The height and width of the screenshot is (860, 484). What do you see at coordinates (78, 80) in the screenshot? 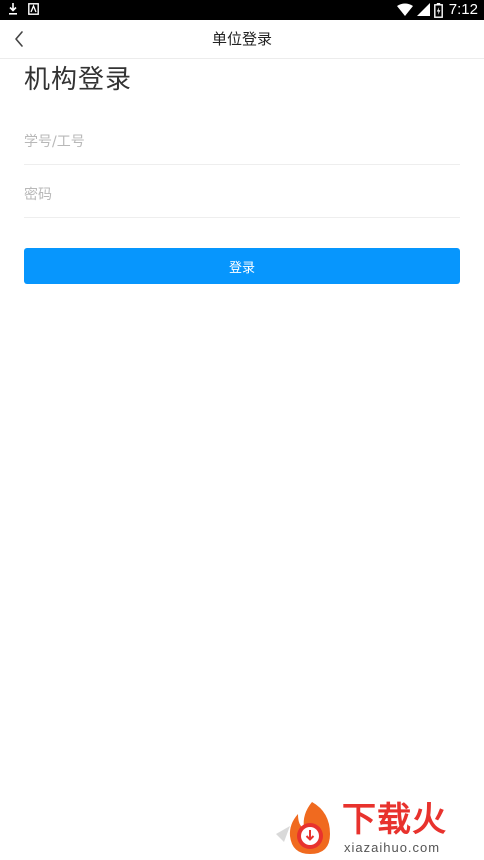
I see `page-title: 机构登录` at bounding box center [78, 80].